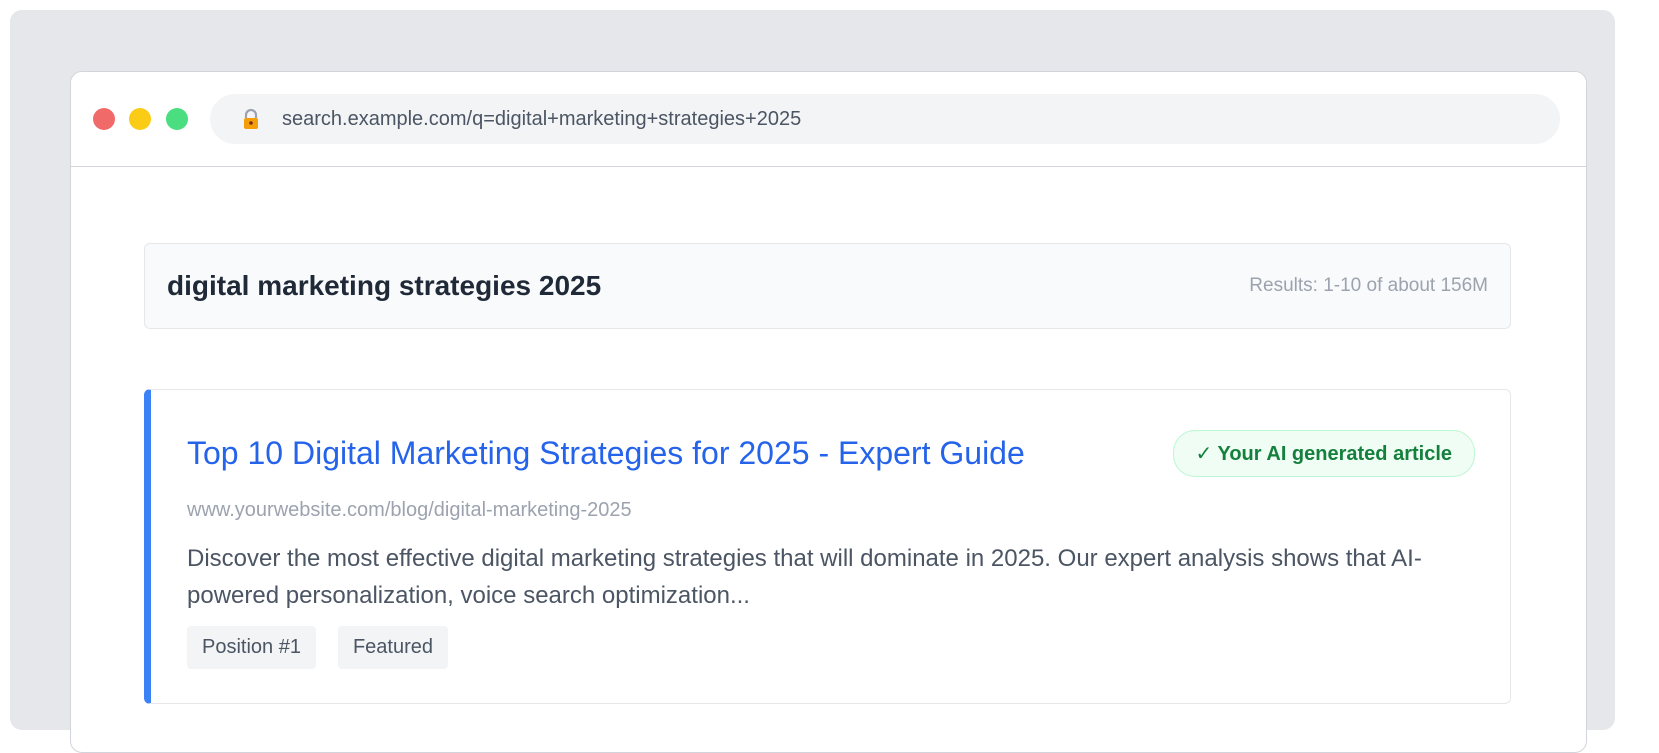 The width and height of the screenshot is (1659, 753). Describe the element at coordinates (251, 647) in the screenshot. I see `tag-position: Position #1` at that location.